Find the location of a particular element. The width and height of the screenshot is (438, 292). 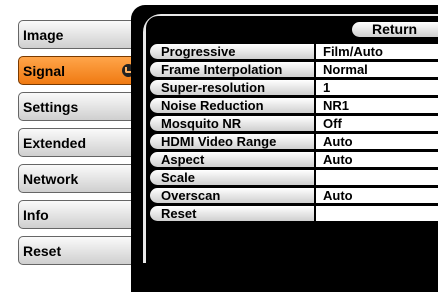

setting-value: Normal is located at coordinates (377, 69).